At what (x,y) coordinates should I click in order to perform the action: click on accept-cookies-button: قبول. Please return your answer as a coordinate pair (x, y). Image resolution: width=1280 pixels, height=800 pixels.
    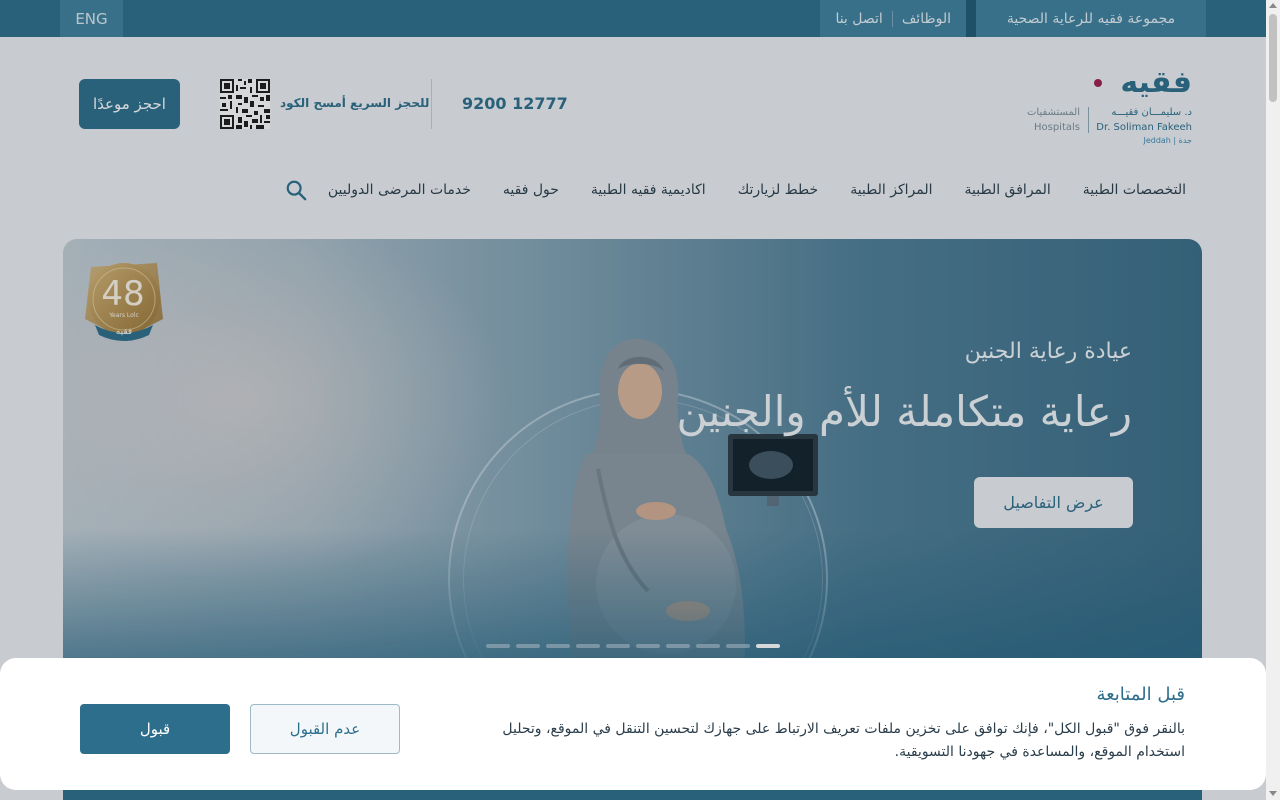
    Looking at the image, I should click on (155, 729).